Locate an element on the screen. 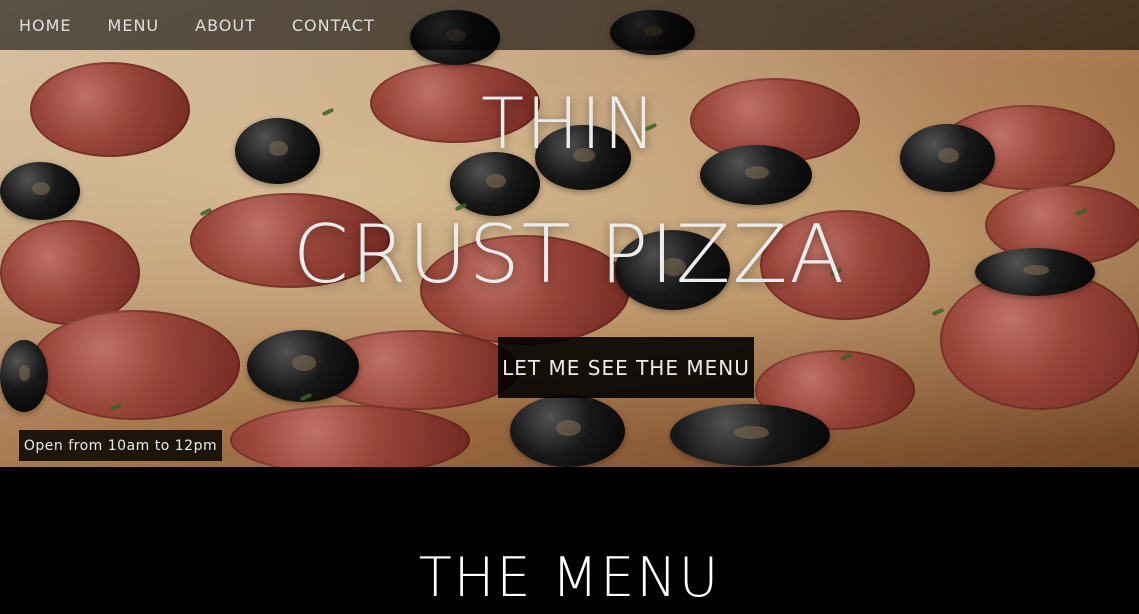 The height and width of the screenshot is (614, 1139). menu-section-title: THE MENU is located at coordinates (569, 577).